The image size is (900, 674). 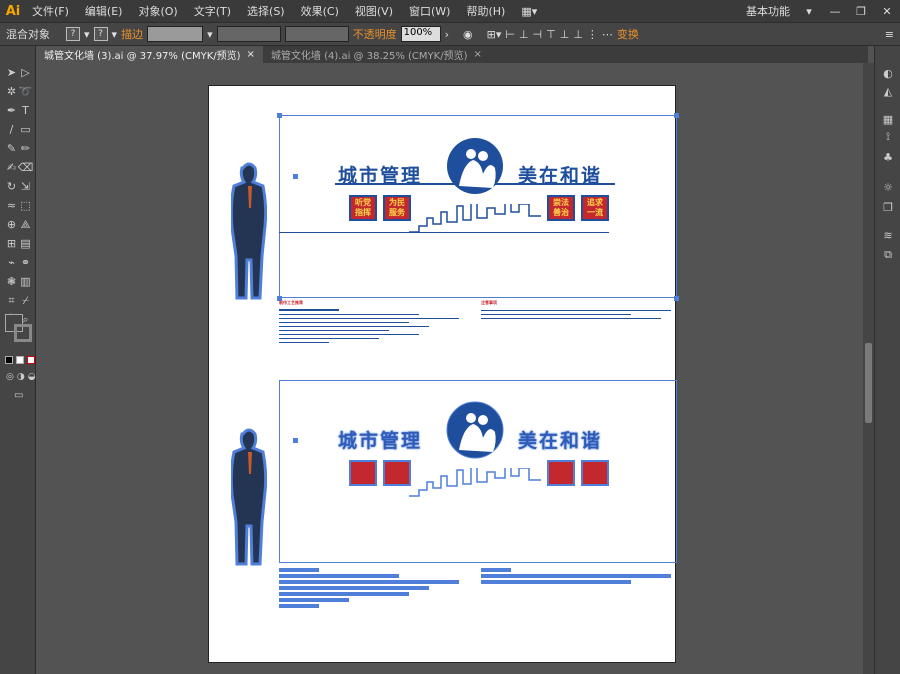 I want to click on blend-tool-icon: ⚭, so click(x=25, y=262).